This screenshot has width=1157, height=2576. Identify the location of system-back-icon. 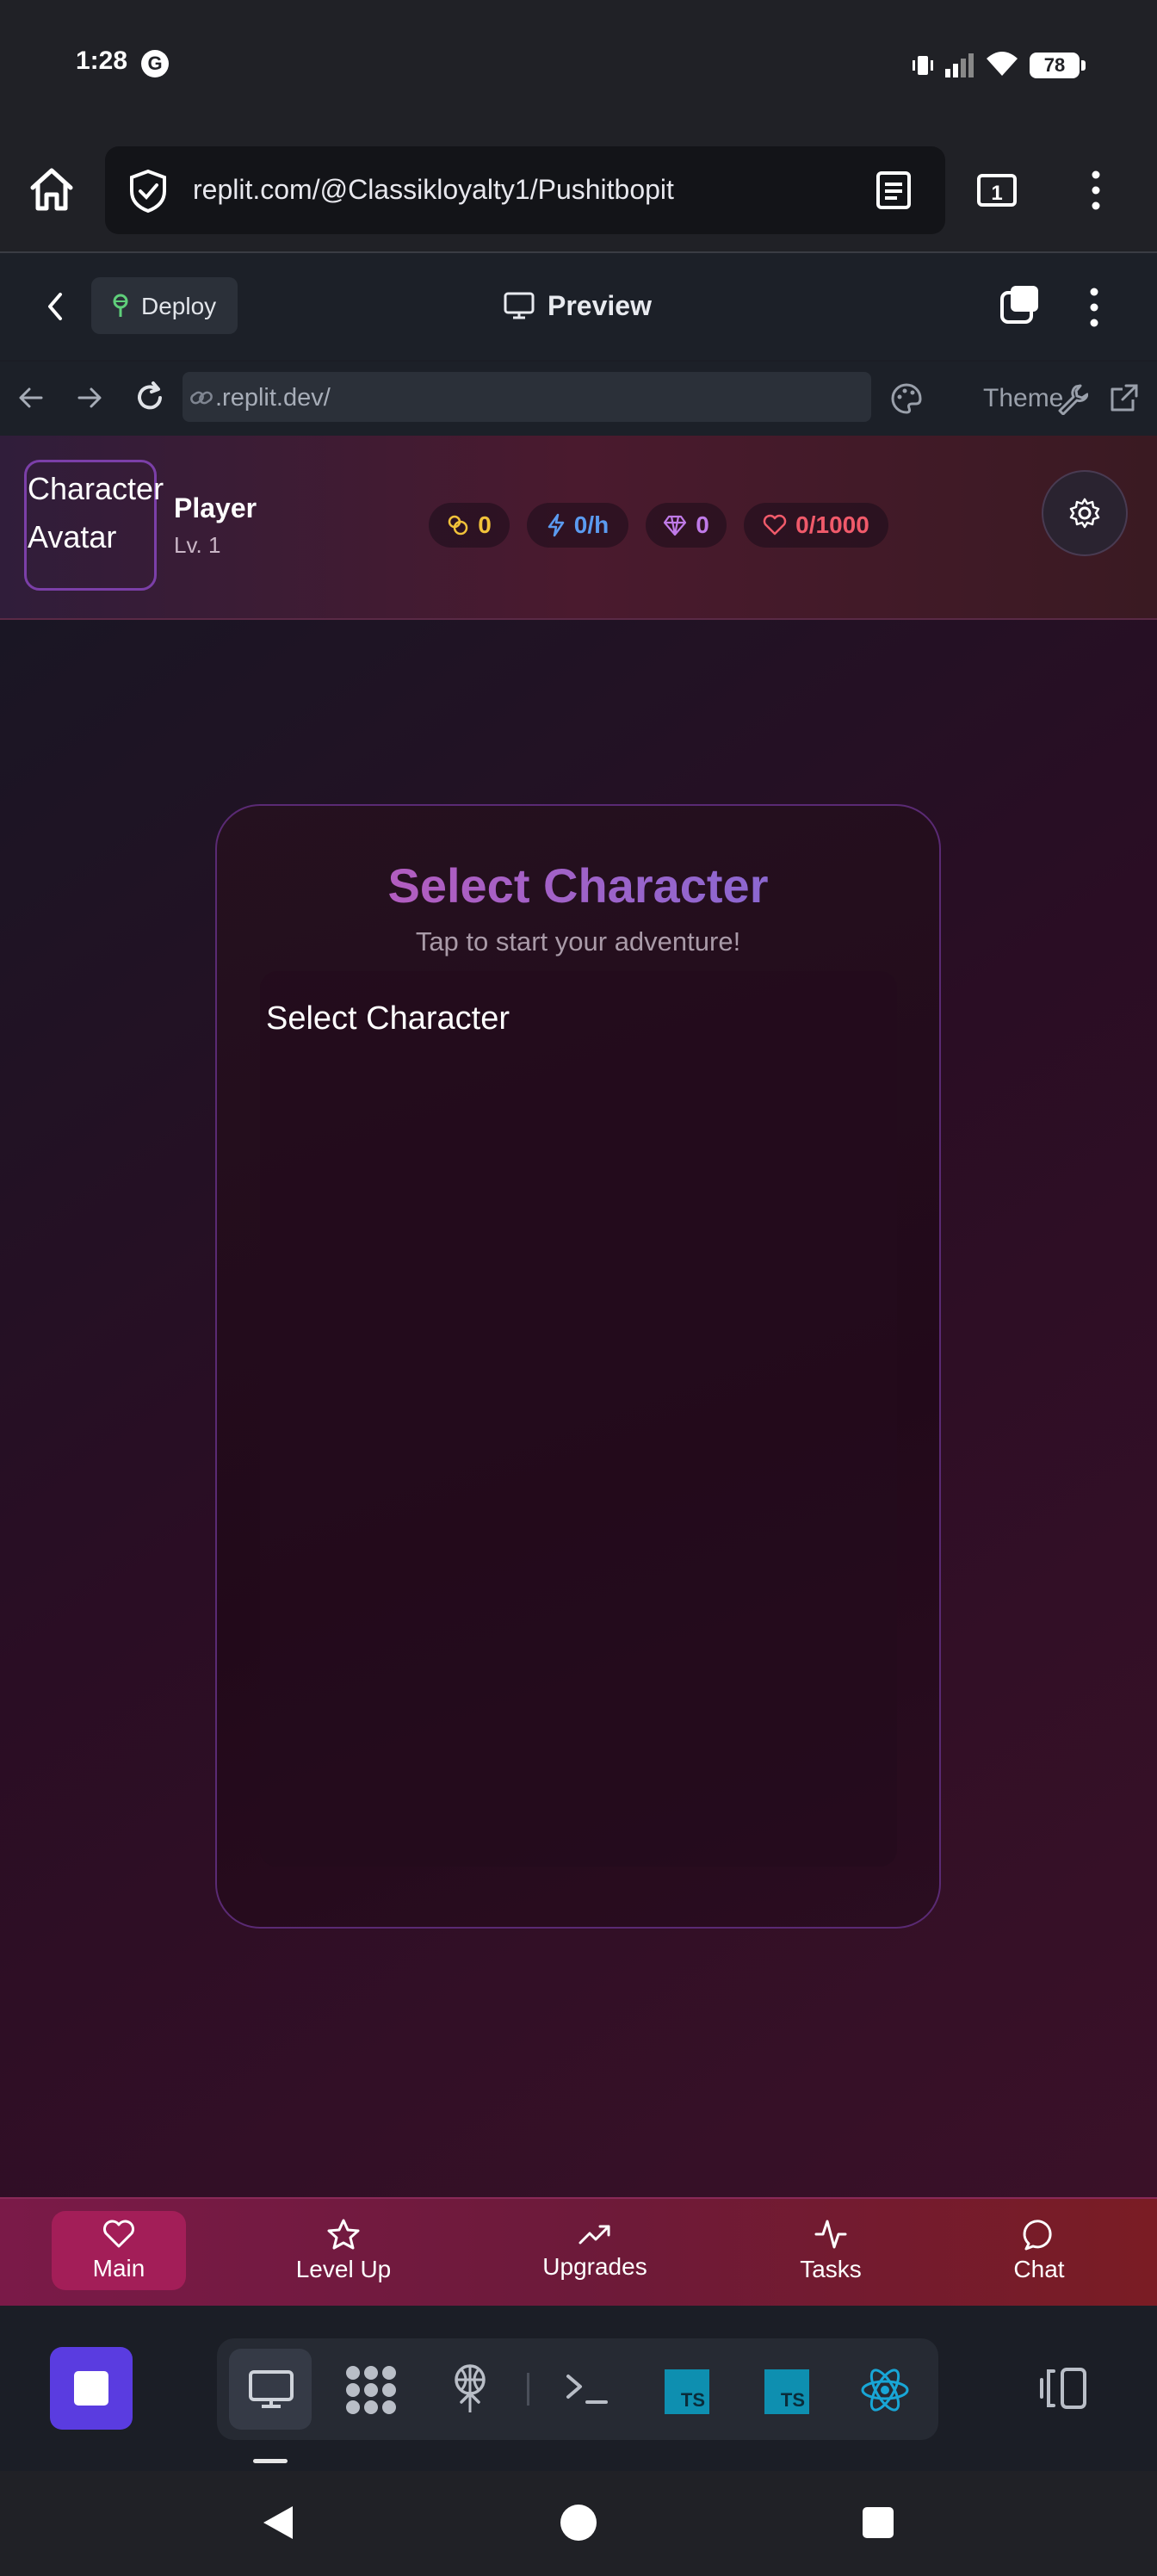
(278, 2523).